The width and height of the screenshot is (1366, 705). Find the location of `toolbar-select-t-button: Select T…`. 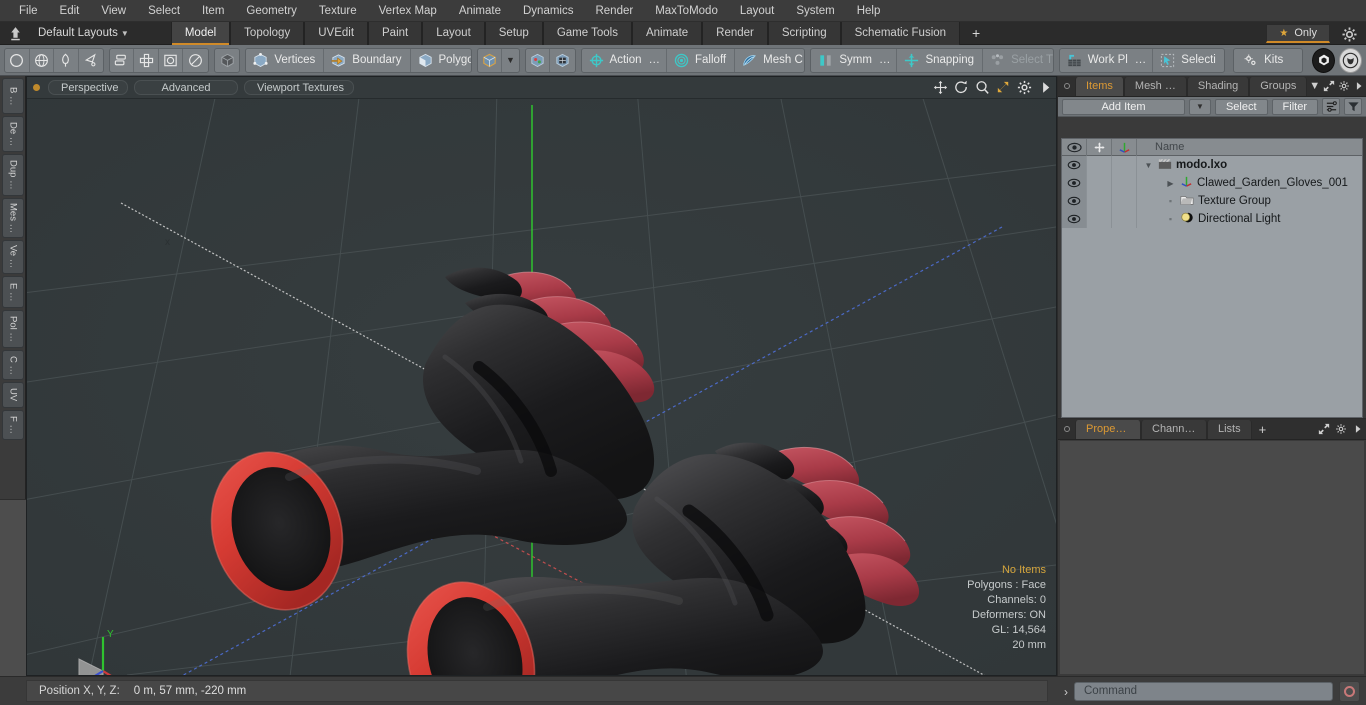

toolbar-select-t-button: Select T… is located at coordinates (1018, 60).